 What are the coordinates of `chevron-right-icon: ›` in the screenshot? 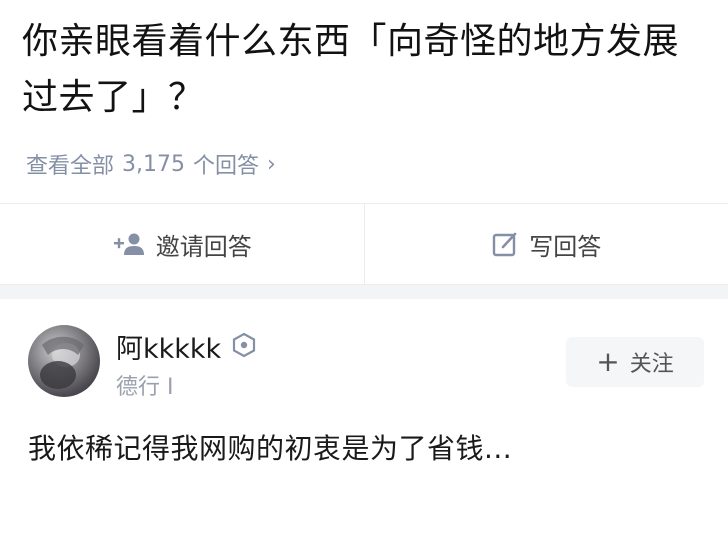 It's located at (271, 164).